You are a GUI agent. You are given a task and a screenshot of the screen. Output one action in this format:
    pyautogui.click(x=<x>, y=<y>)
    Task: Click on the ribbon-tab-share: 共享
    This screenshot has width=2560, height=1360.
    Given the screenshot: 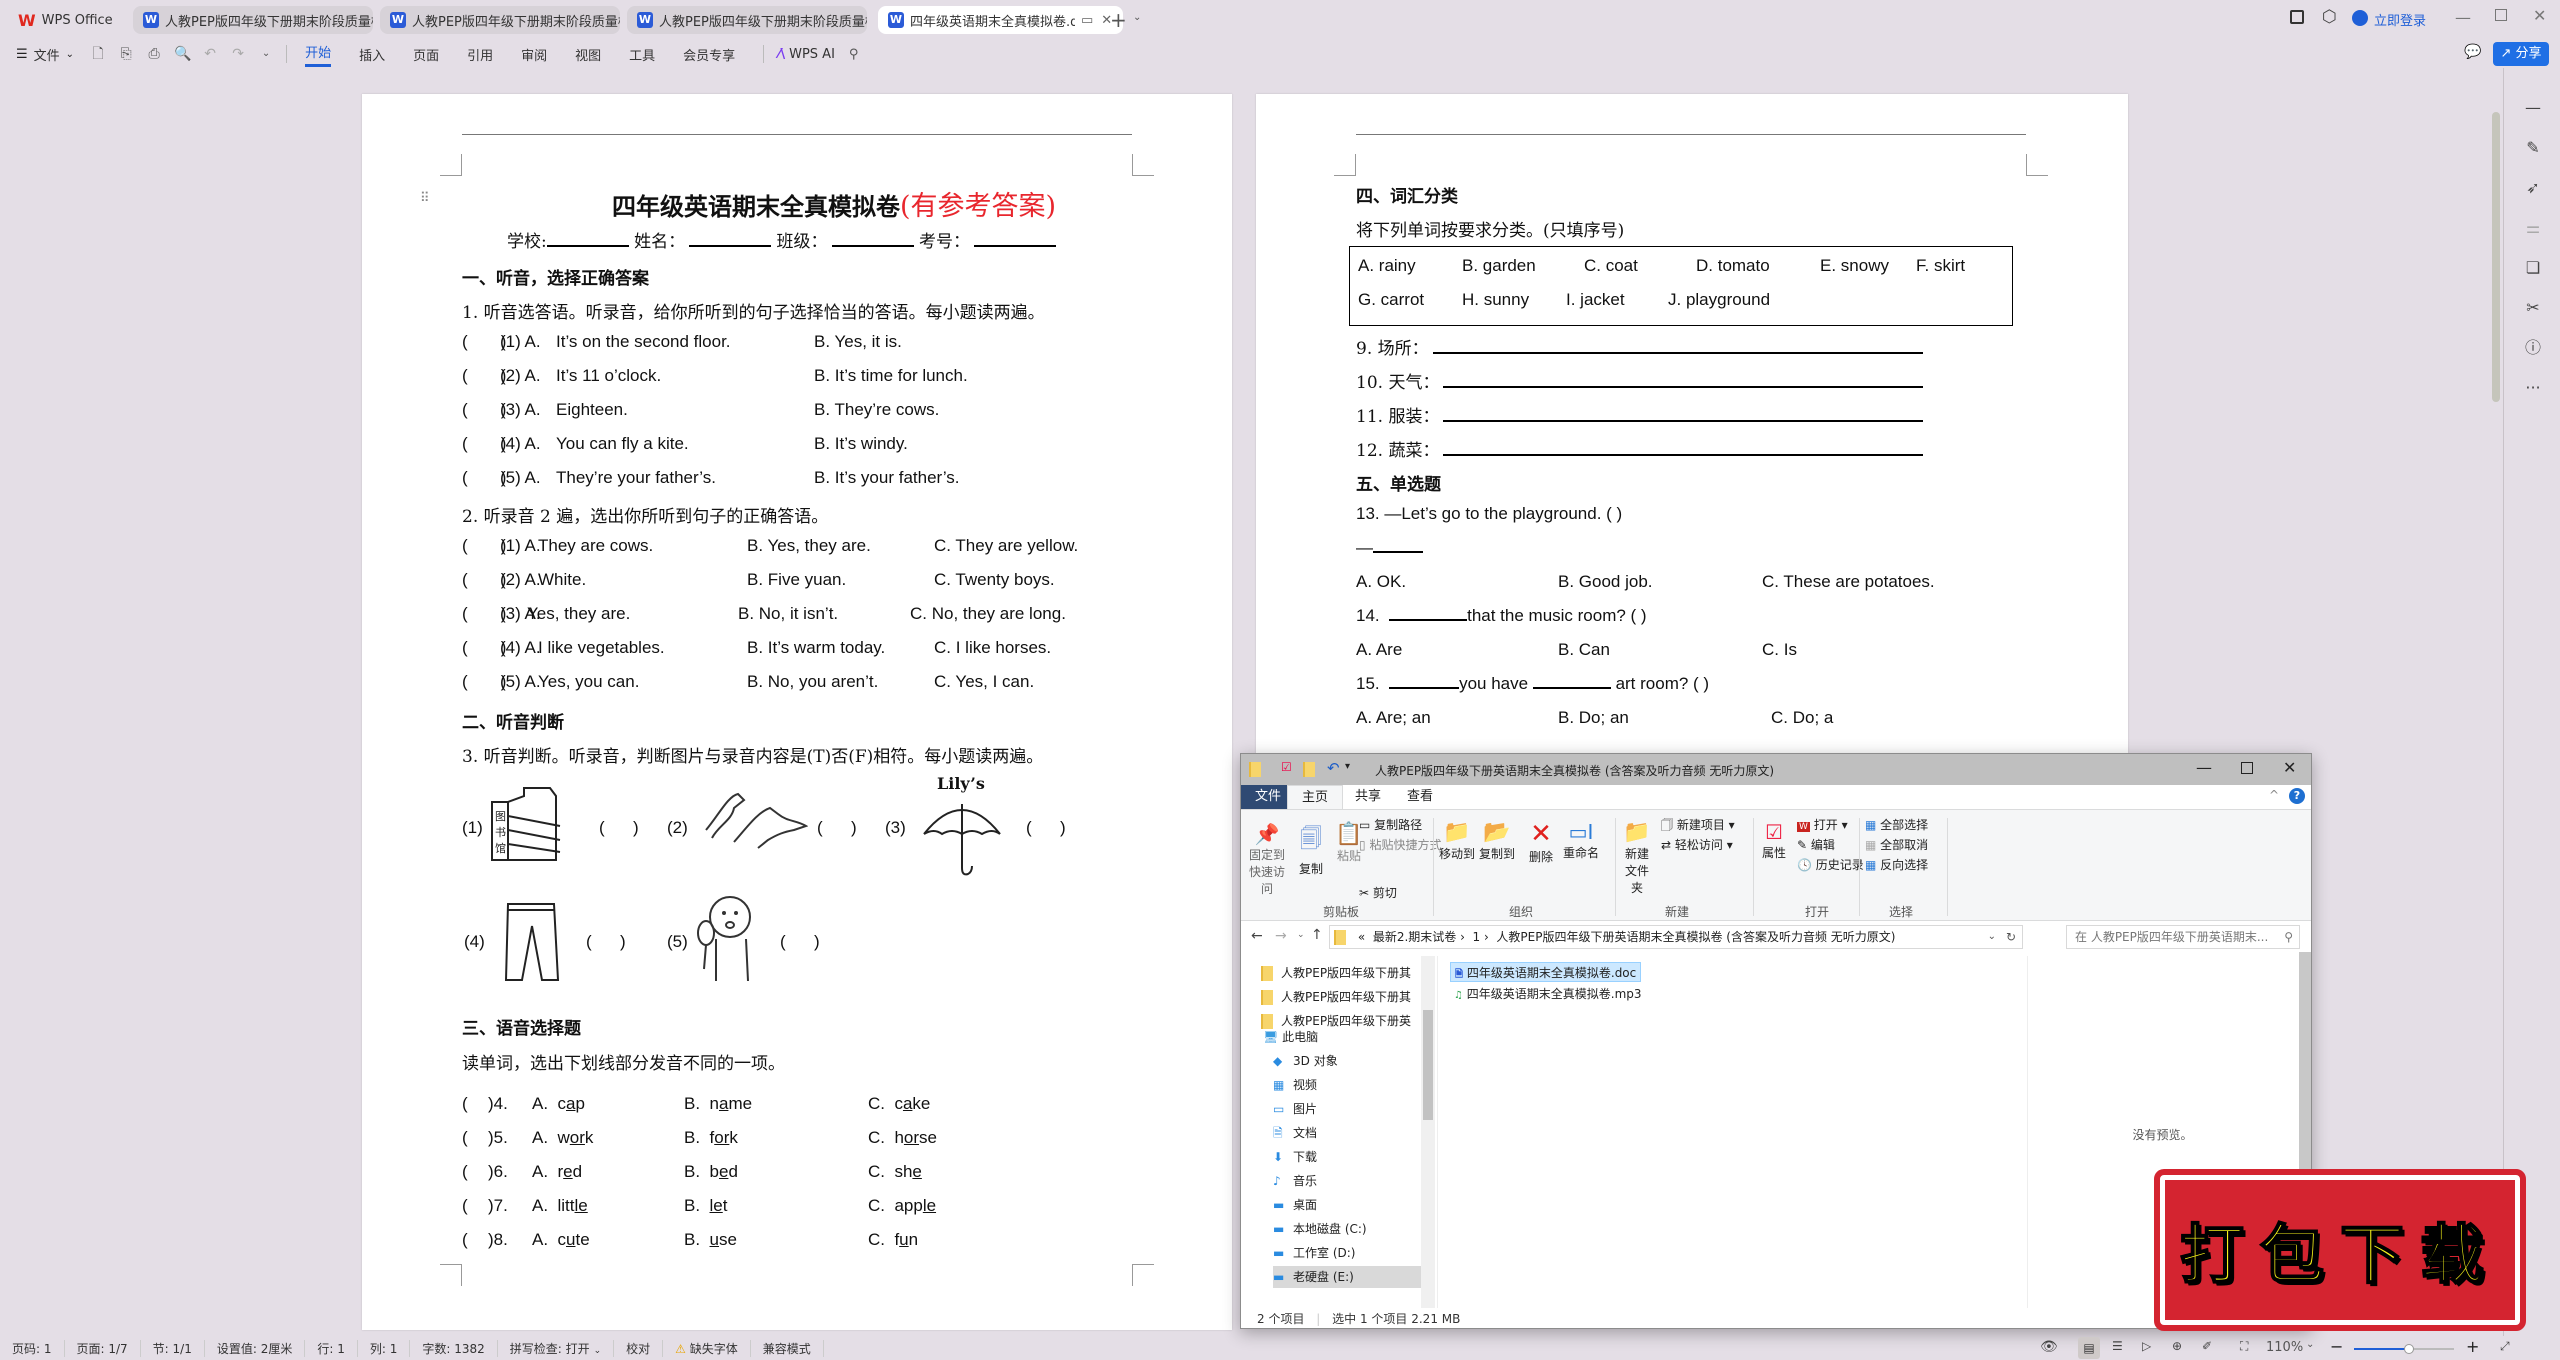 What is the action you would take?
    pyautogui.click(x=1368, y=797)
    